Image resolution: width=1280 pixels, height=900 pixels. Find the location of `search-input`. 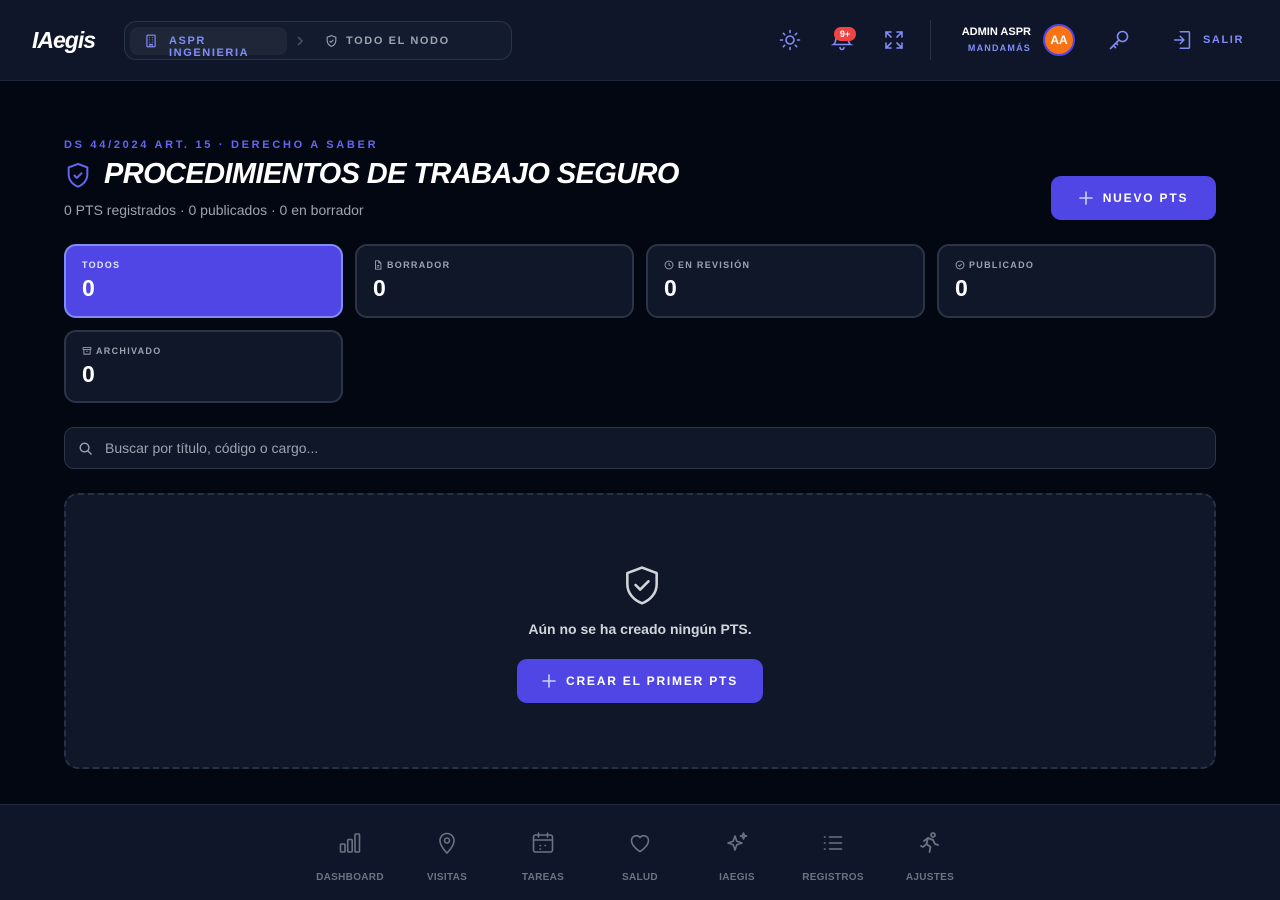

search-input is located at coordinates (655, 448).